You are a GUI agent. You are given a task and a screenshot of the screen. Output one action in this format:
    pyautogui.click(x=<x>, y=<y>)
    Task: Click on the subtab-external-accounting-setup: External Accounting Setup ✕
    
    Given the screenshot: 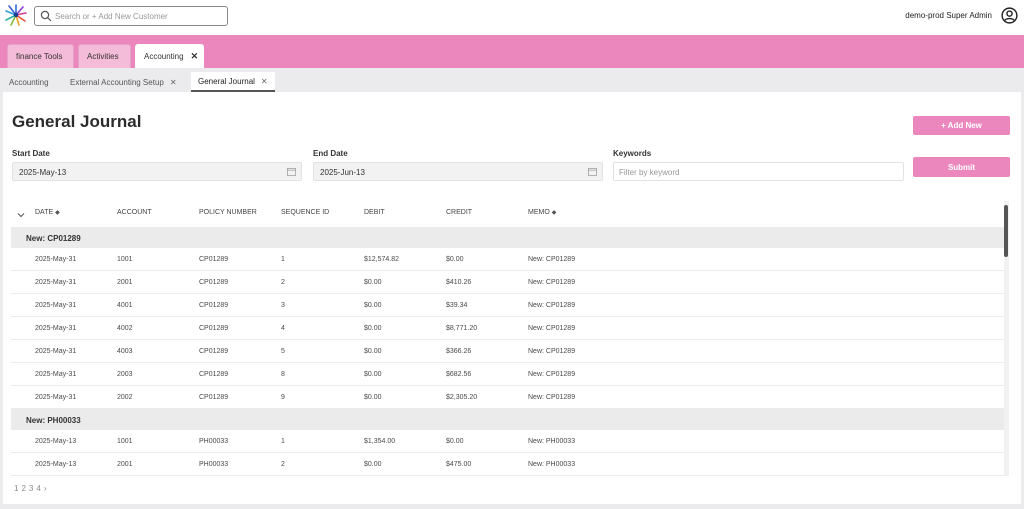 What is the action you would take?
    pyautogui.click(x=123, y=82)
    